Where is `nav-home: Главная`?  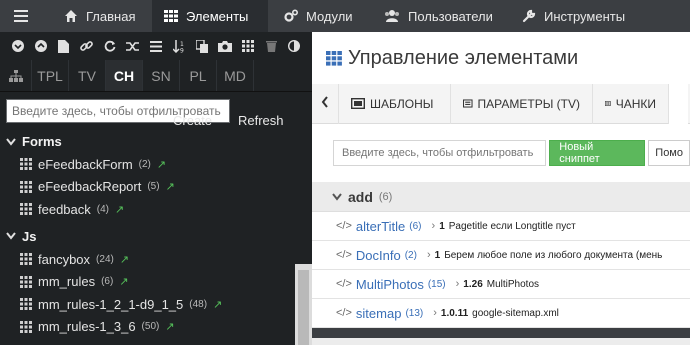 nav-home: Главная is located at coordinates (97, 16).